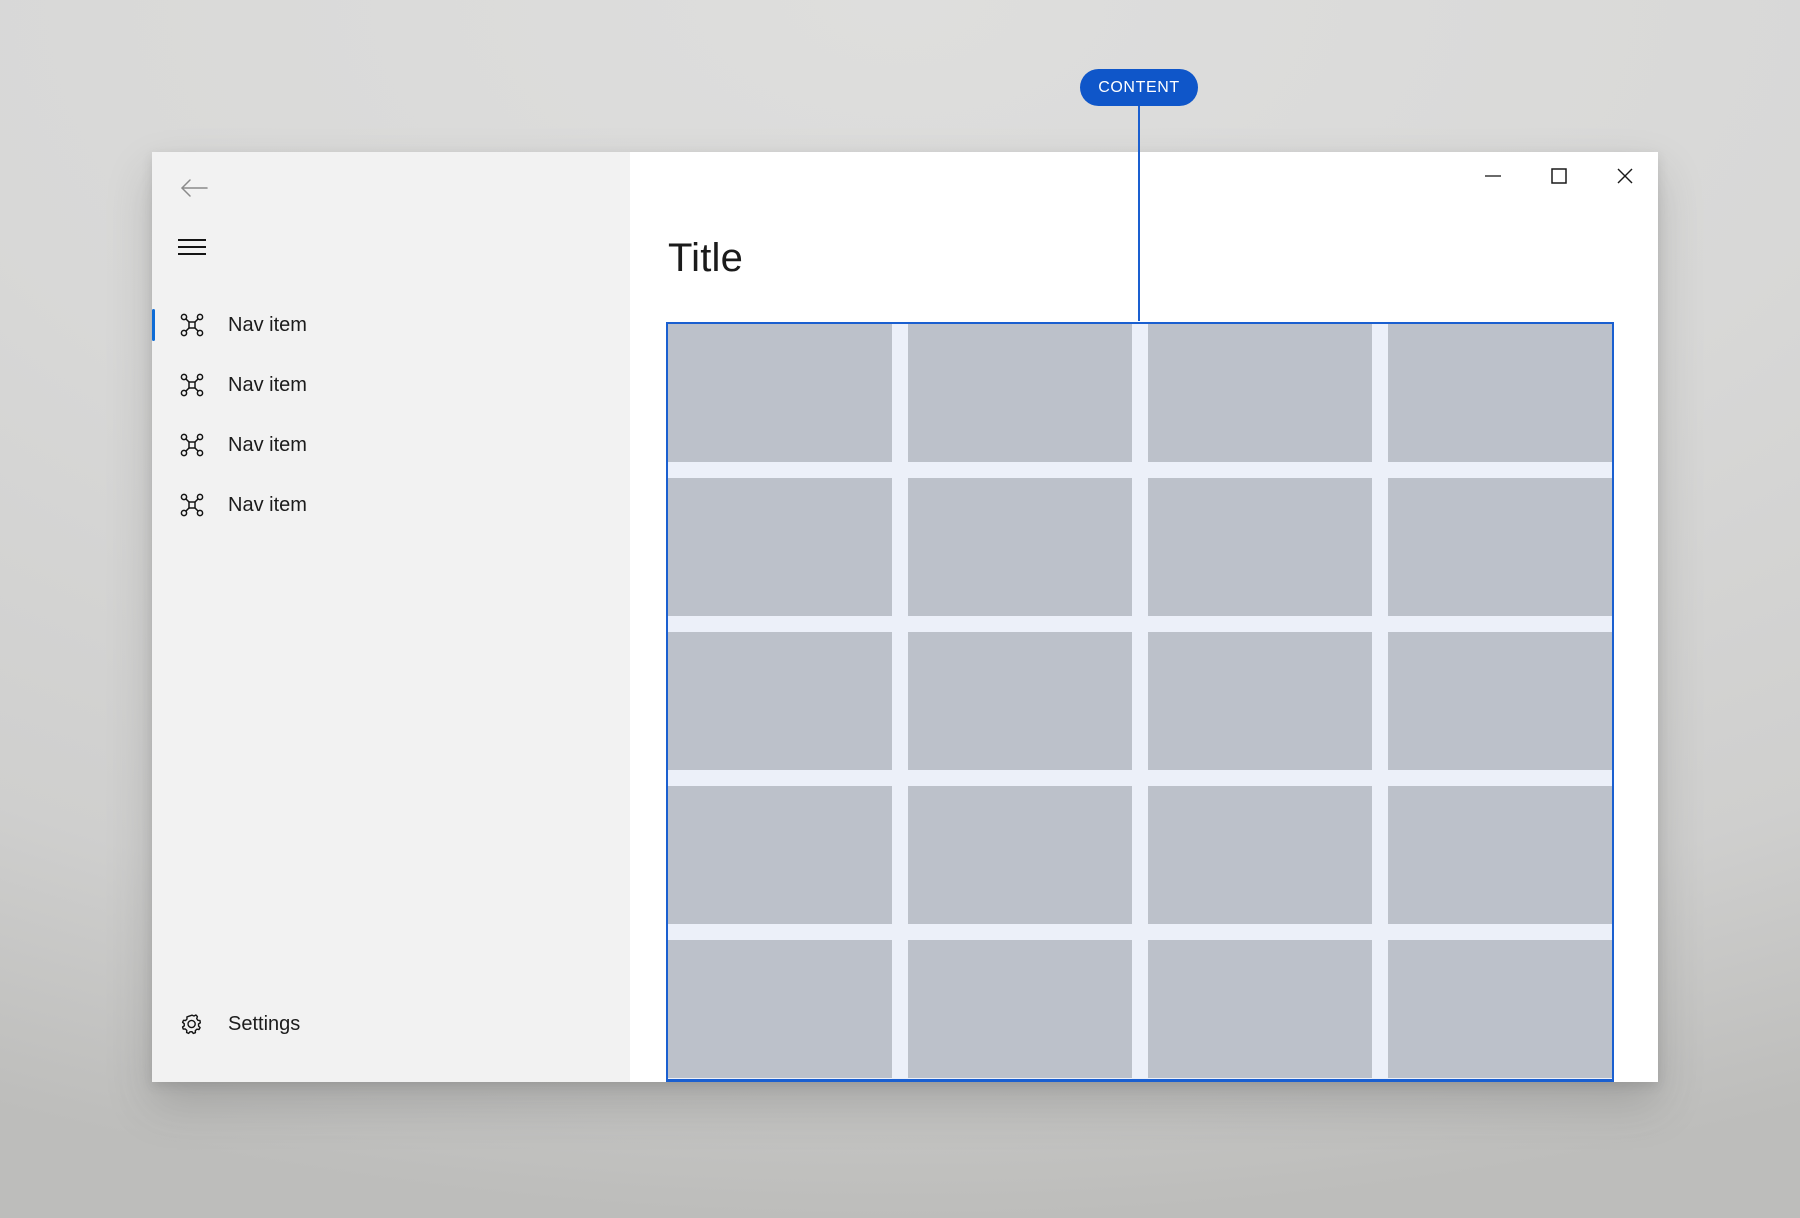 This screenshot has width=1800, height=1218. Describe the element at coordinates (391, 505) in the screenshot. I see `sidebar-item-nav-item-4: Nav item` at that location.